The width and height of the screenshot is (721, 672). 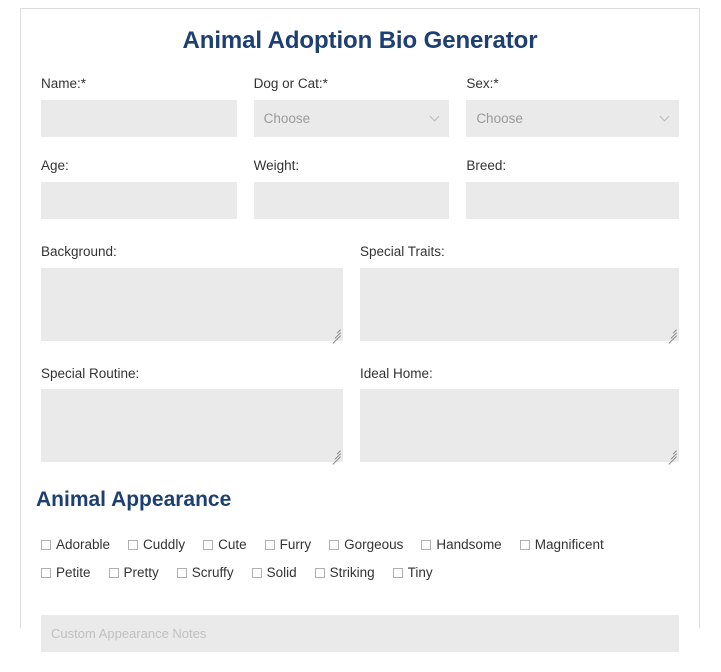 I want to click on section-title-appearance: Animal Appearance, so click(x=134, y=500).